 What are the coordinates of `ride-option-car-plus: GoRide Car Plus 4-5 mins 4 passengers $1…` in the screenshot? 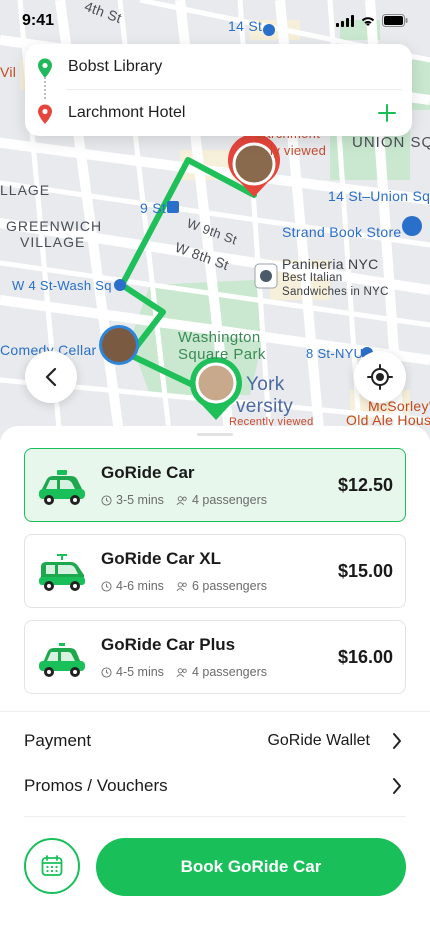 It's located at (215, 657).